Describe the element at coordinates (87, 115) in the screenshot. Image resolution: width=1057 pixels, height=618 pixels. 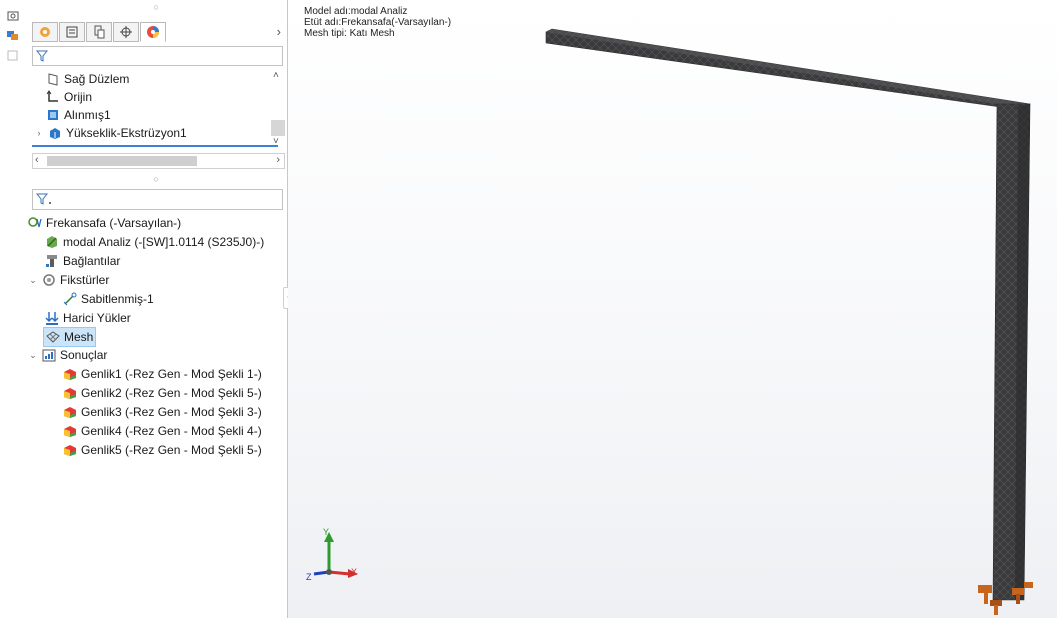
I see `tree-item-label: Alınmış1` at that location.